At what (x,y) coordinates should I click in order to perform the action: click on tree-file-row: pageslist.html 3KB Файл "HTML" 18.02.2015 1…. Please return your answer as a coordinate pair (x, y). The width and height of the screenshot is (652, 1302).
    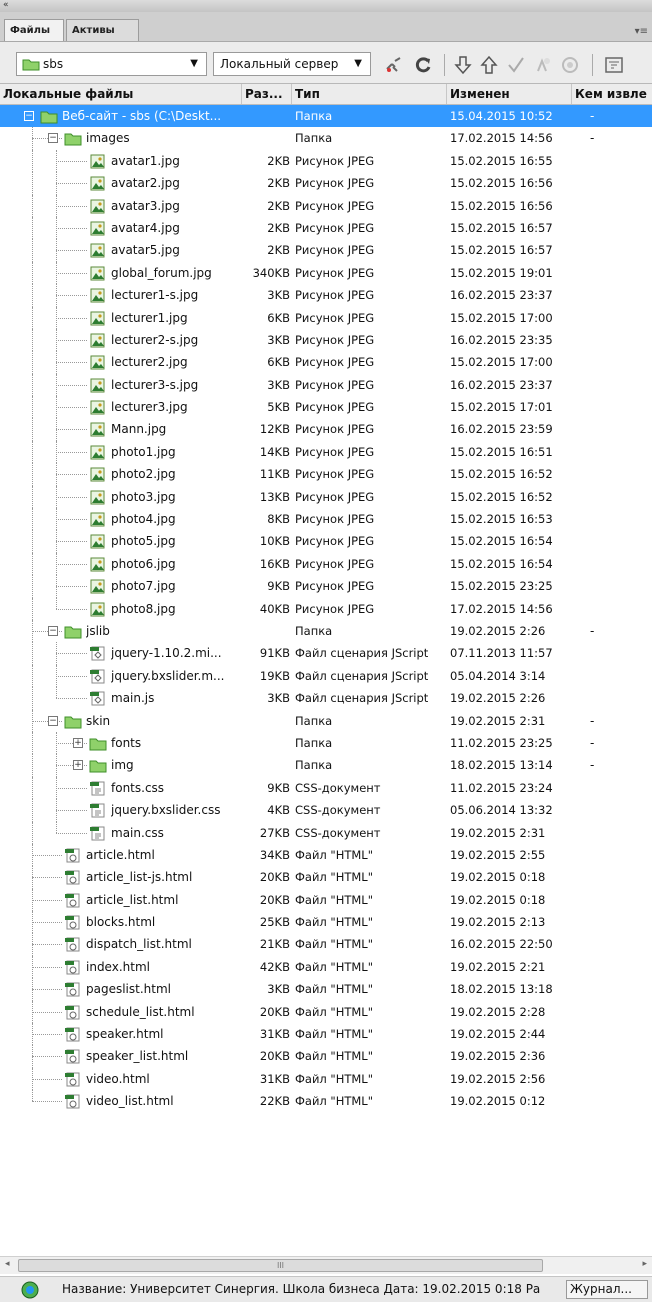
    Looking at the image, I should click on (326, 989).